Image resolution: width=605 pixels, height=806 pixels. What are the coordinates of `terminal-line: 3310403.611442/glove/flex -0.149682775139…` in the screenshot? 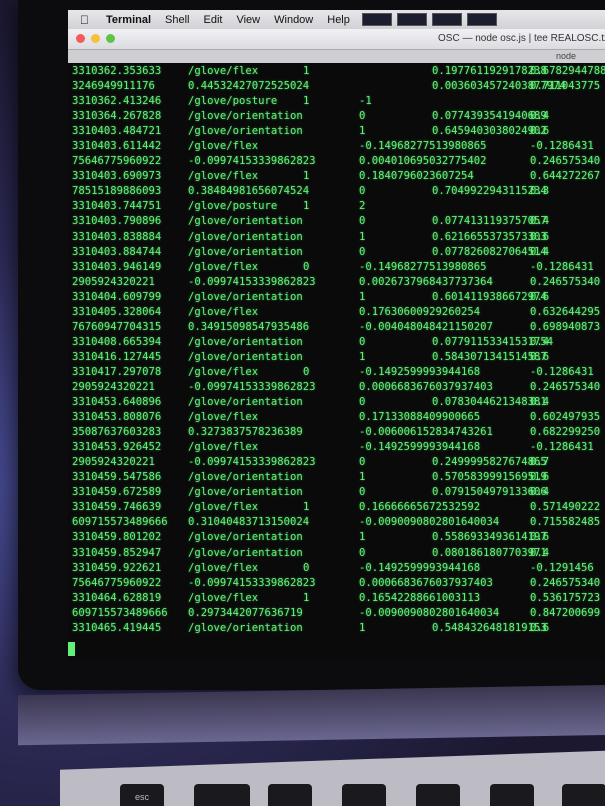 It's located at (336, 146).